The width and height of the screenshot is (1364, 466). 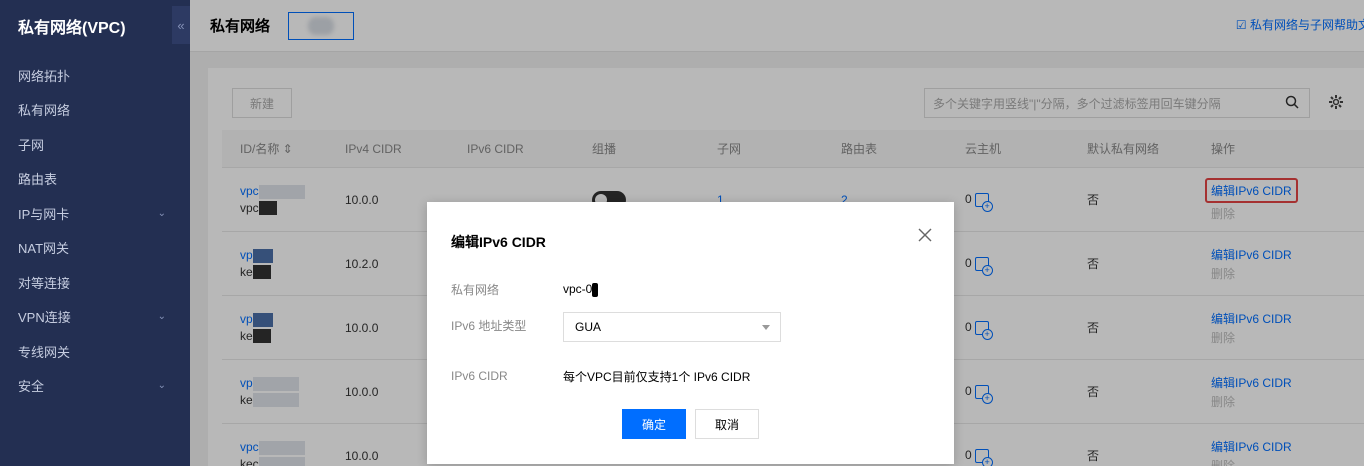 I want to click on redacted, so click(x=595, y=289).